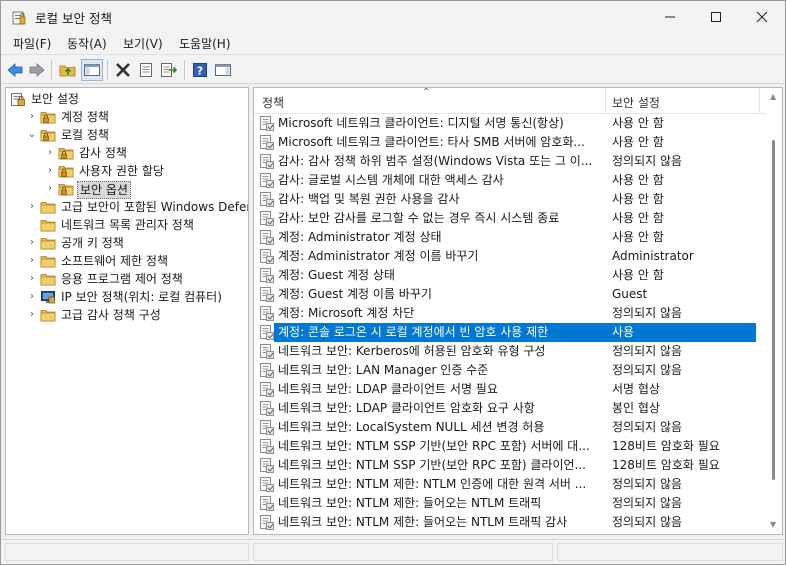  What do you see at coordinates (32, 135) in the screenshot?
I see `collapse-chevron-icon: ⌄` at bounding box center [32, 135].